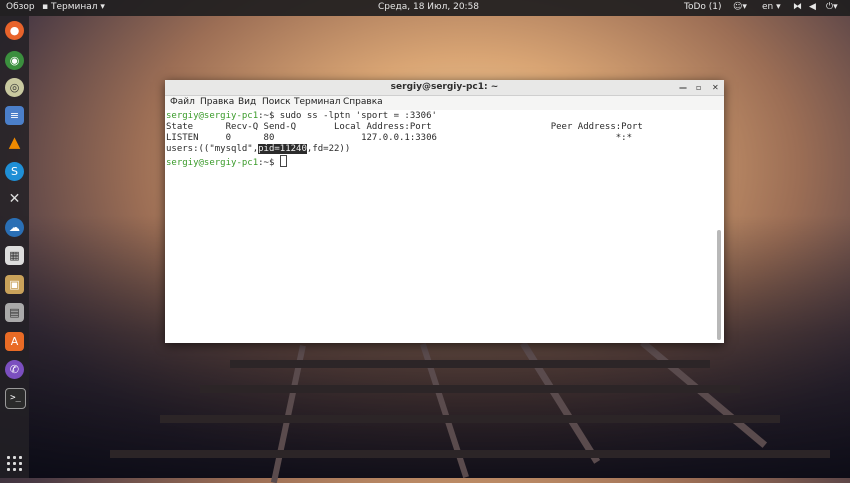 The image size is (850, 483). Describe the element at coordinates (14, 312) in the screenshot. I see `disk-utility-icon: ▤` at that location.